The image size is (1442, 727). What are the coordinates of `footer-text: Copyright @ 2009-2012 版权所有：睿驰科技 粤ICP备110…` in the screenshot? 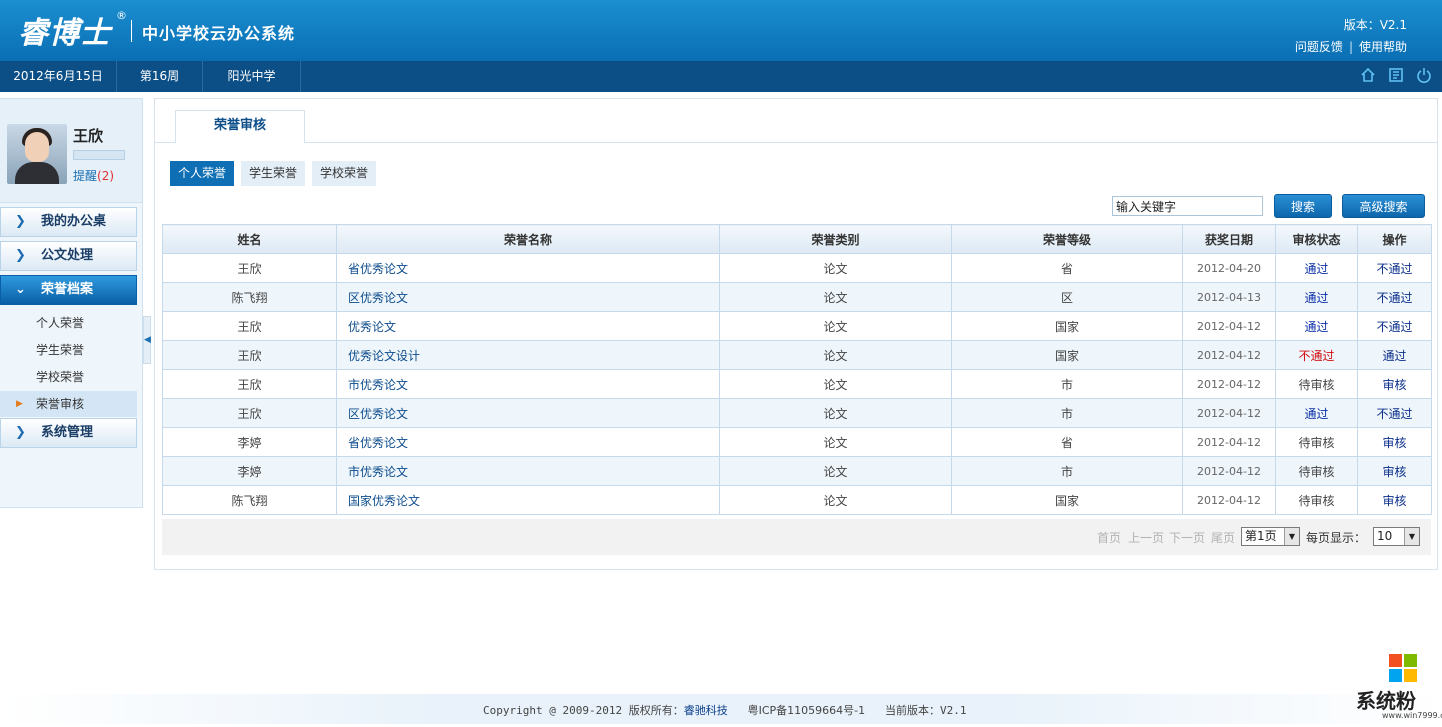 It's located at (724, 710).